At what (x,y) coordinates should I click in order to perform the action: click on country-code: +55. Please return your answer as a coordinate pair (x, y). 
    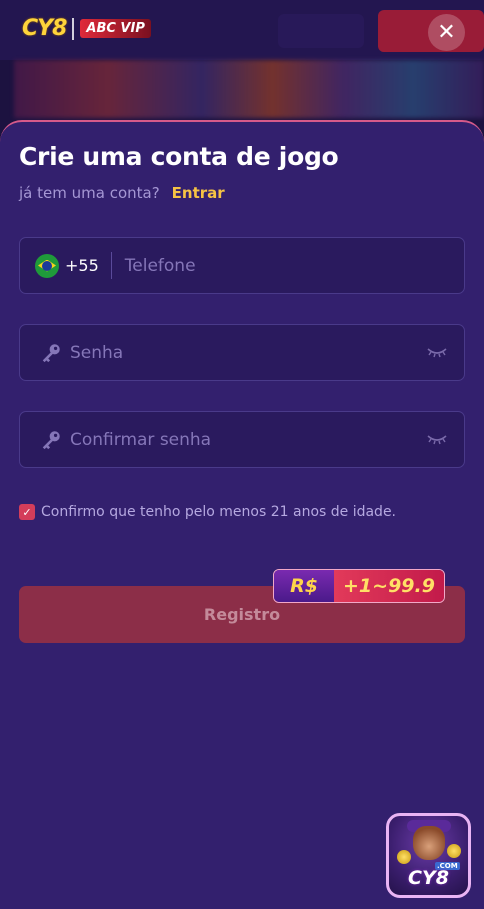
    Looking at the image, I should click on (82, 265).